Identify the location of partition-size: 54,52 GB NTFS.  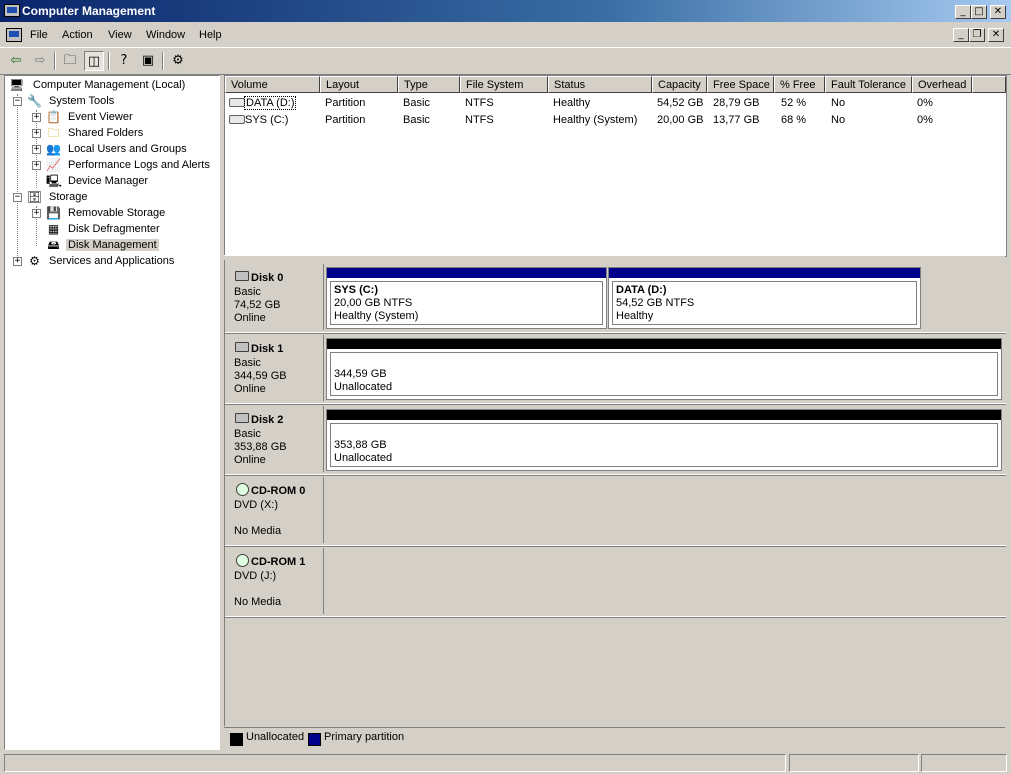
(655, 303).